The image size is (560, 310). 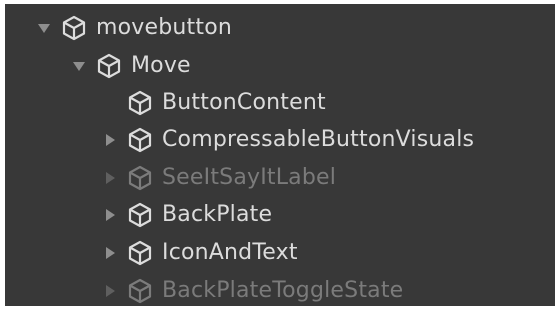 I want to click on hierarchy-row-buttoncontent: ButtonContent, so click(x=280, y=102).